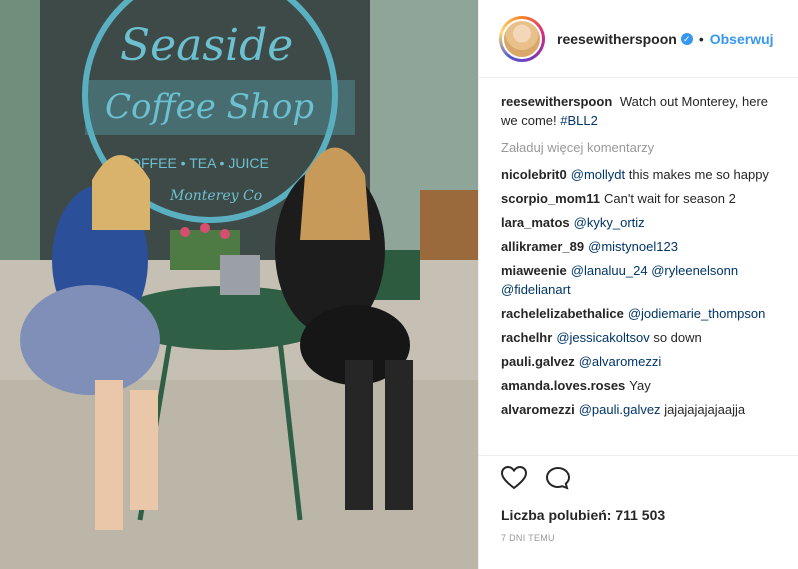  I want to click on sign-line3: COFFEE • TEA • JUICE, so click(194, 163).